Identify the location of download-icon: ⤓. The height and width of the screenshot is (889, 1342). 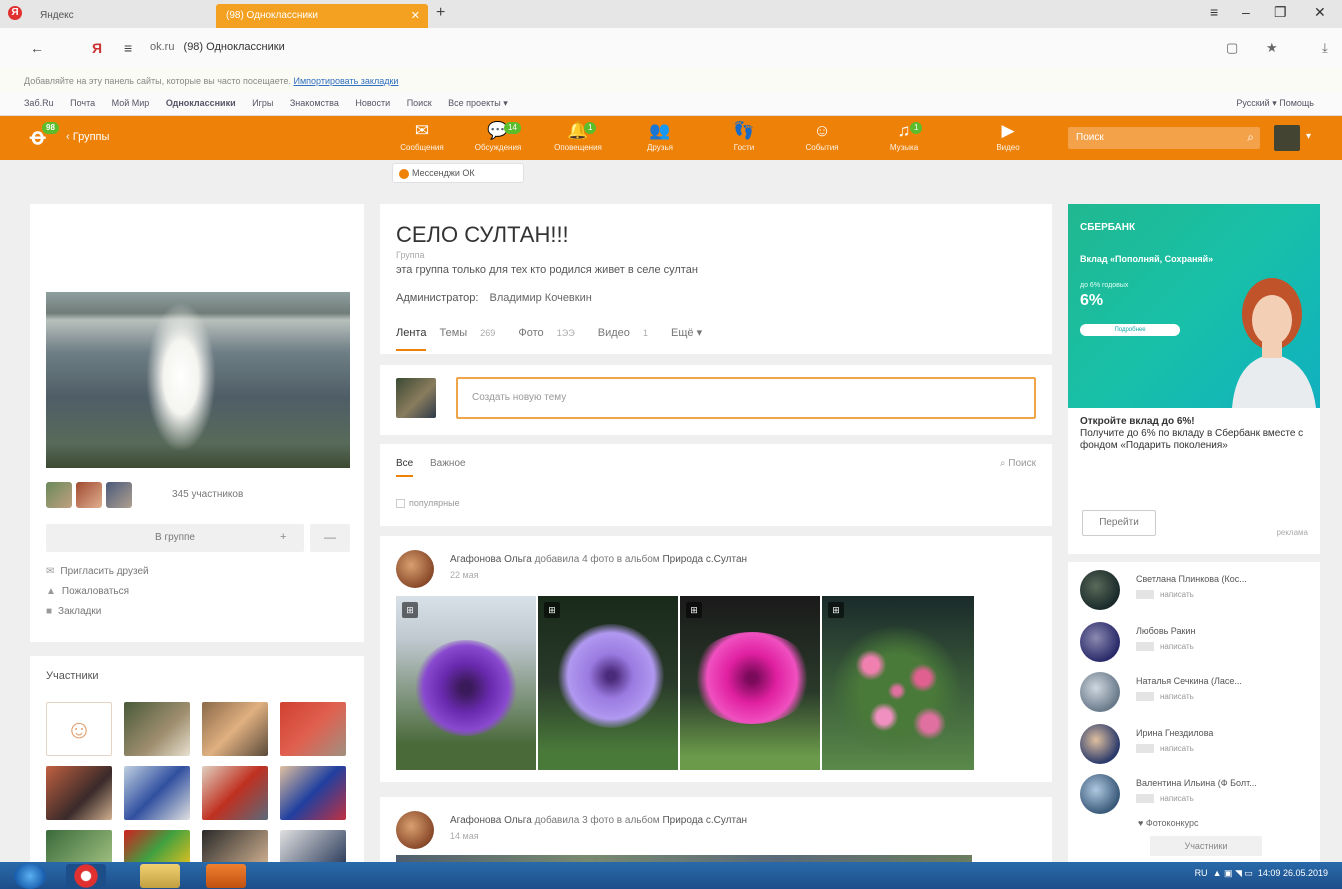
(1325, 48).